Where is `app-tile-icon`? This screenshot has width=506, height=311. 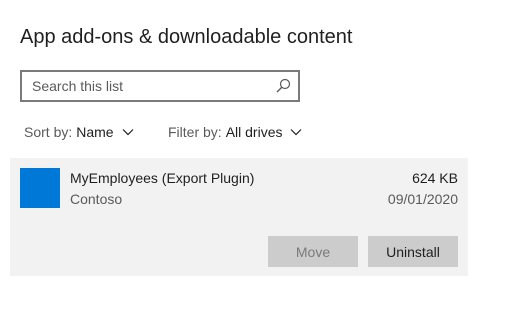 app-tile-icon is located at coordinates (40, 188).